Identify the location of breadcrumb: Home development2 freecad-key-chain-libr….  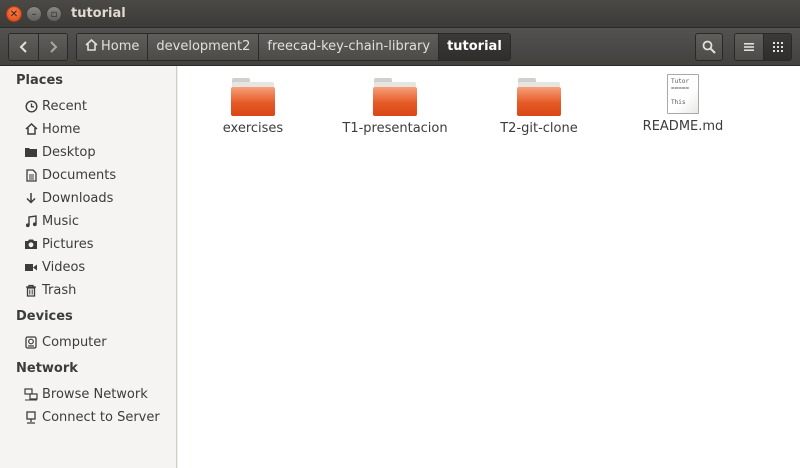
(293, 47).